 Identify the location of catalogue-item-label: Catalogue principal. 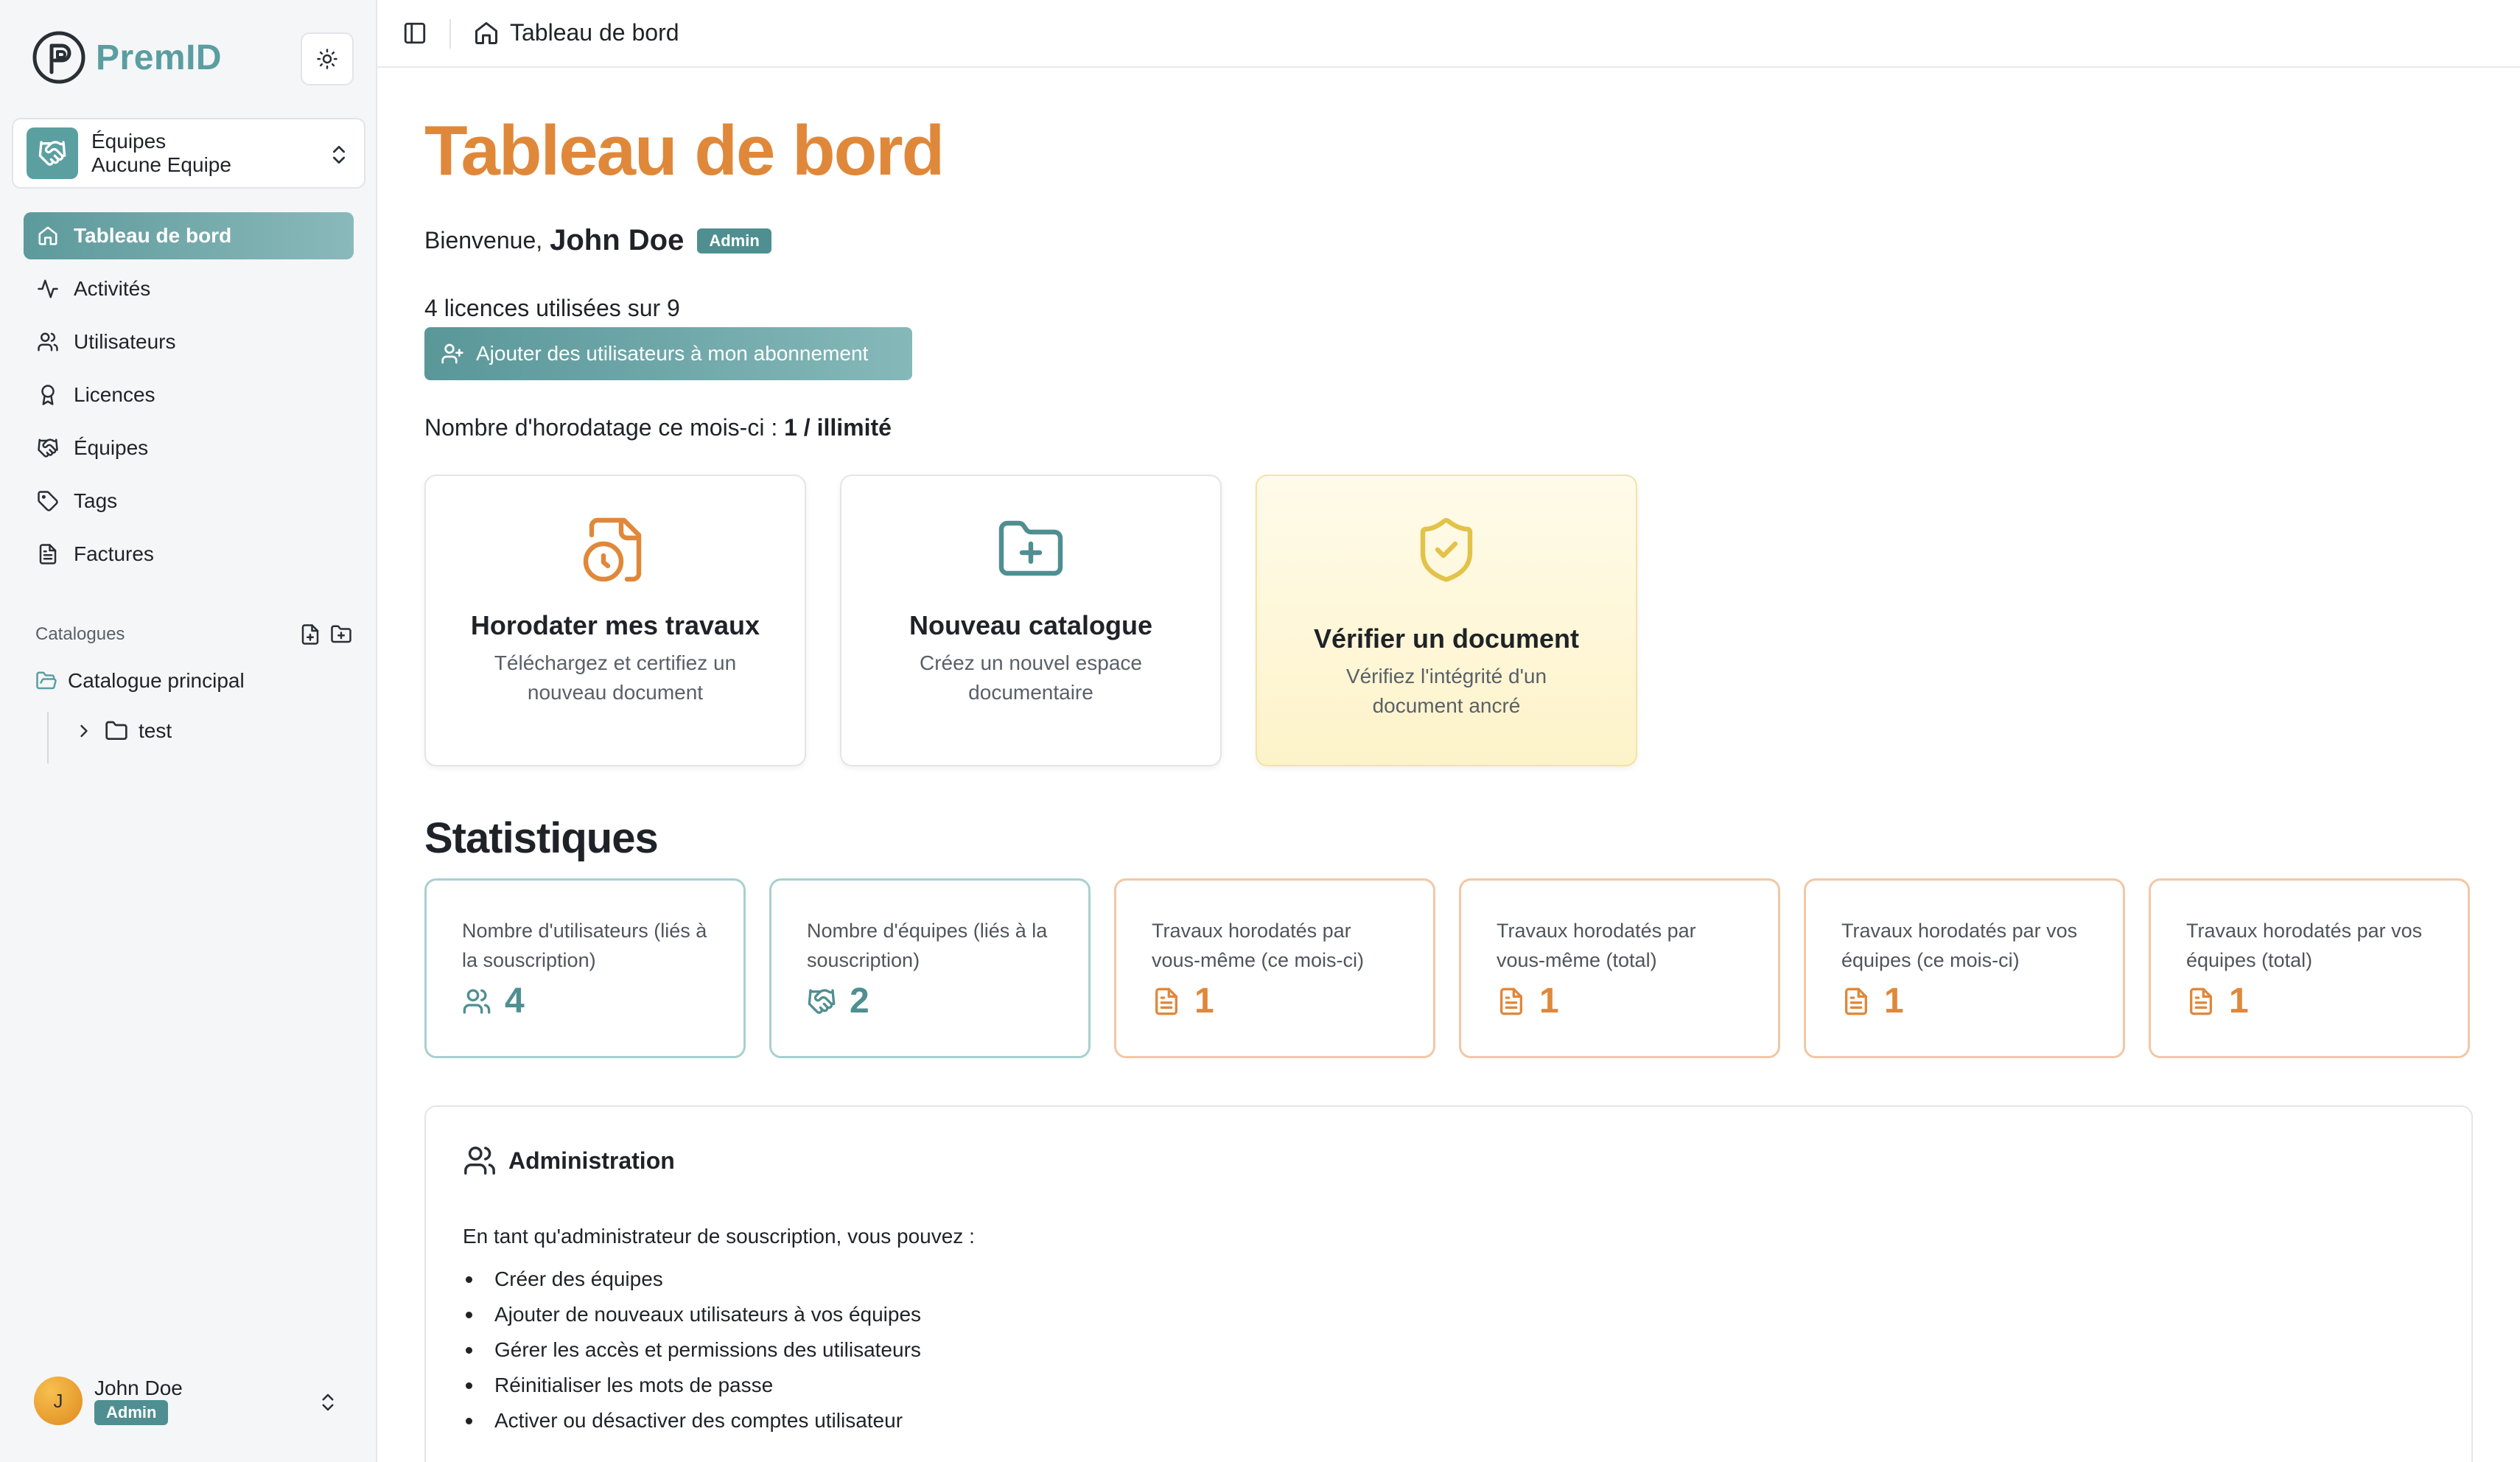
(156, 680).